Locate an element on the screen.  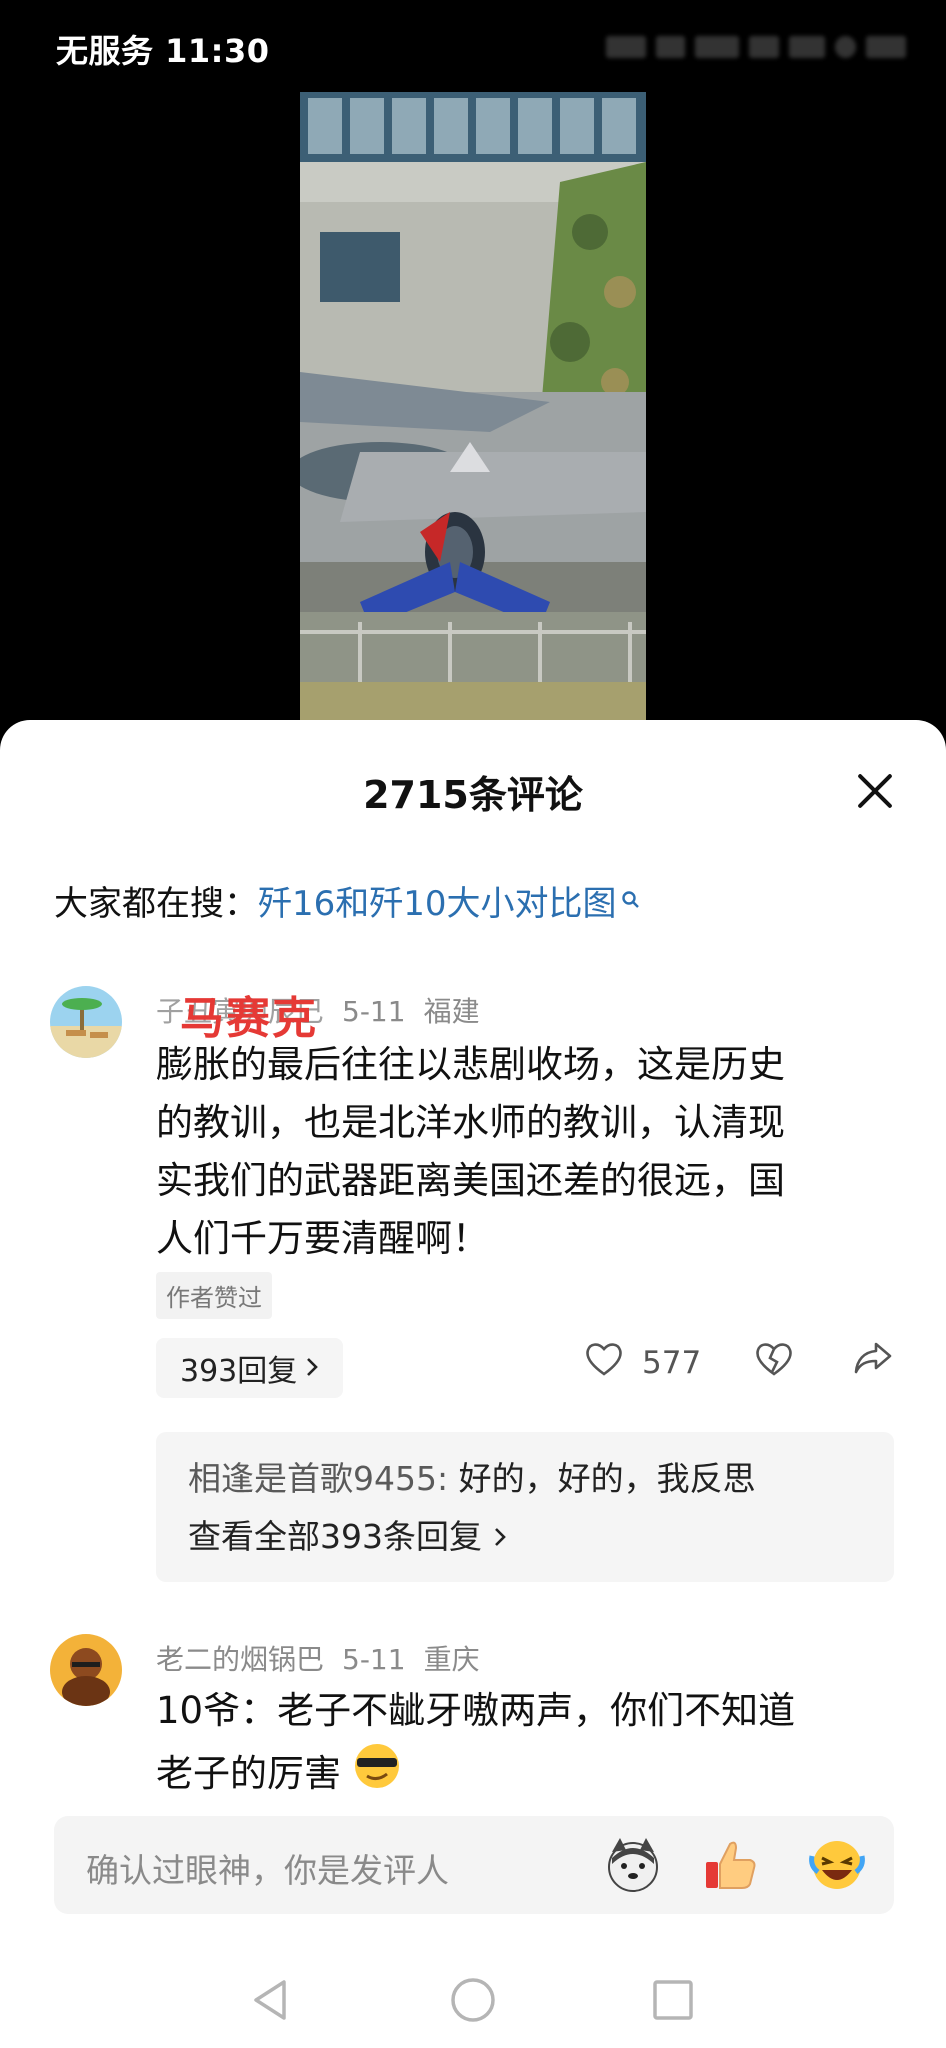
dislike-button is located at coordinates (774, 1363).